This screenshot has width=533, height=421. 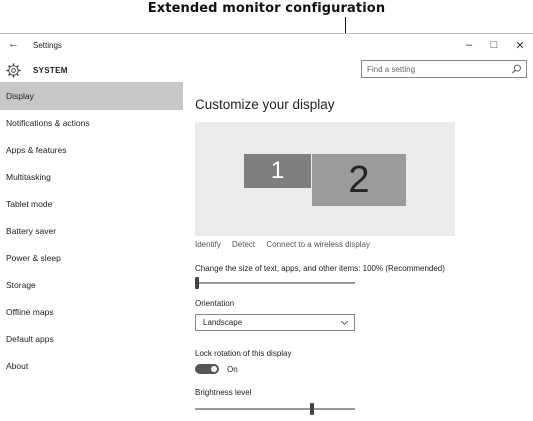 I want to click on sidebar-item-power-sleep: Power & sleep, so click(x=91, y=258).